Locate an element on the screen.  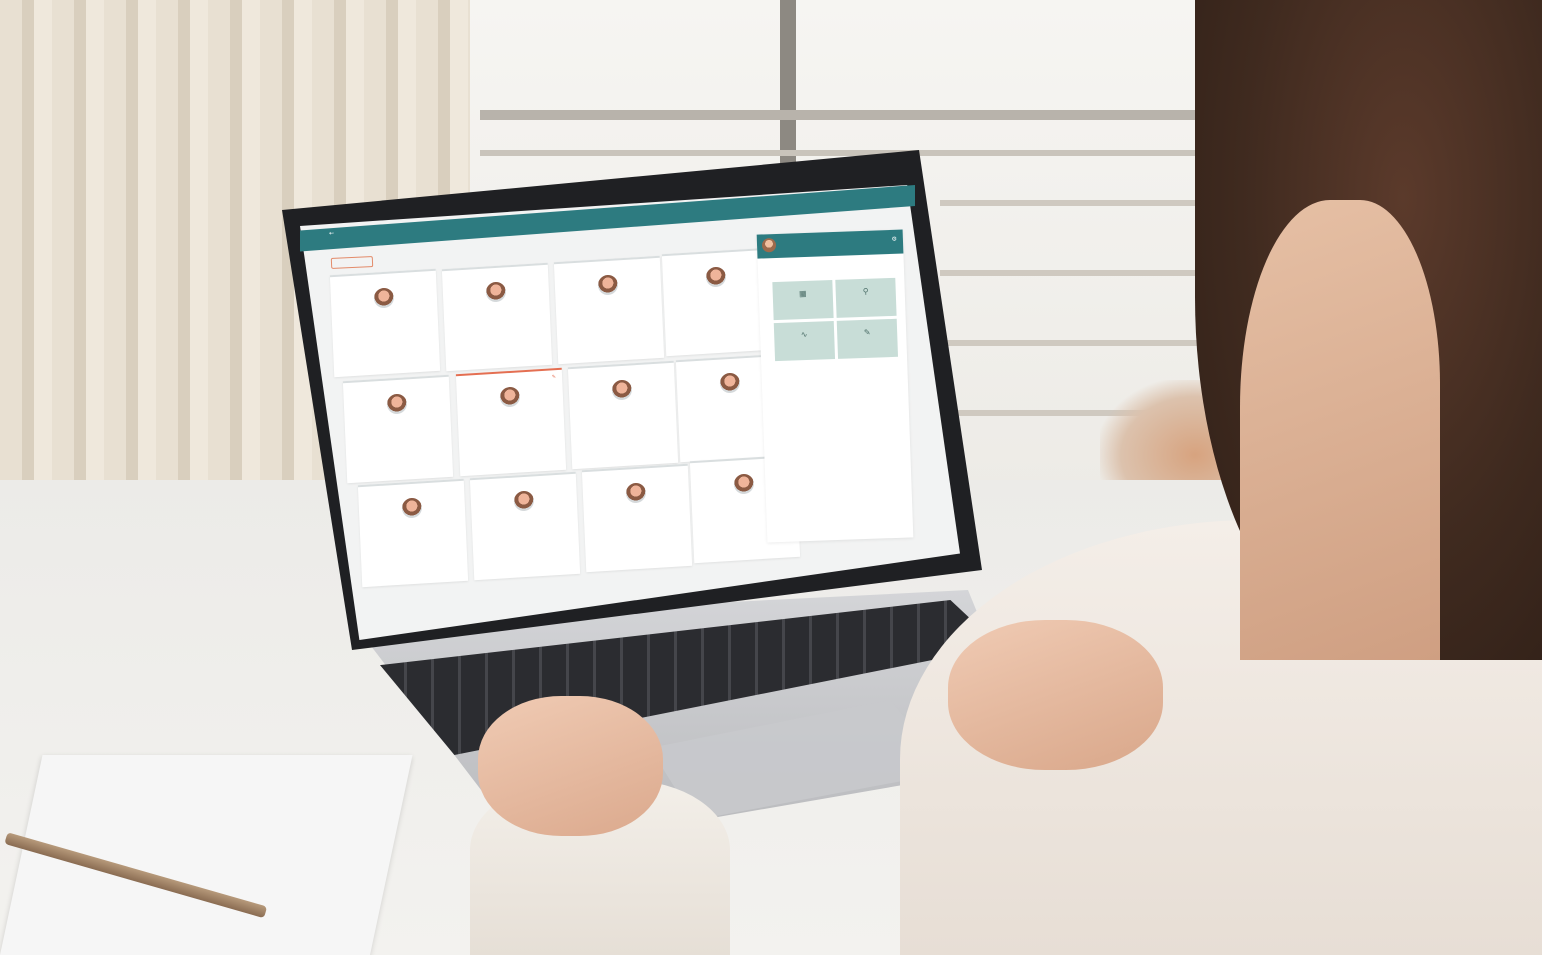
action-tile: ∿ is located at coordinates (804, 341).